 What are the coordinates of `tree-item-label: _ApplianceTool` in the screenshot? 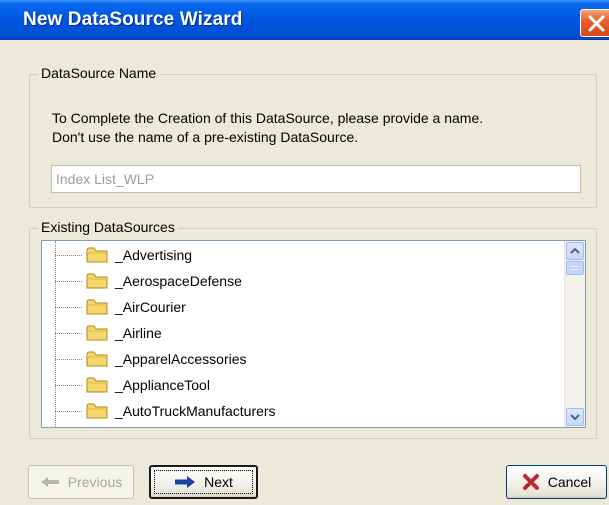 It's located at (162, 385).